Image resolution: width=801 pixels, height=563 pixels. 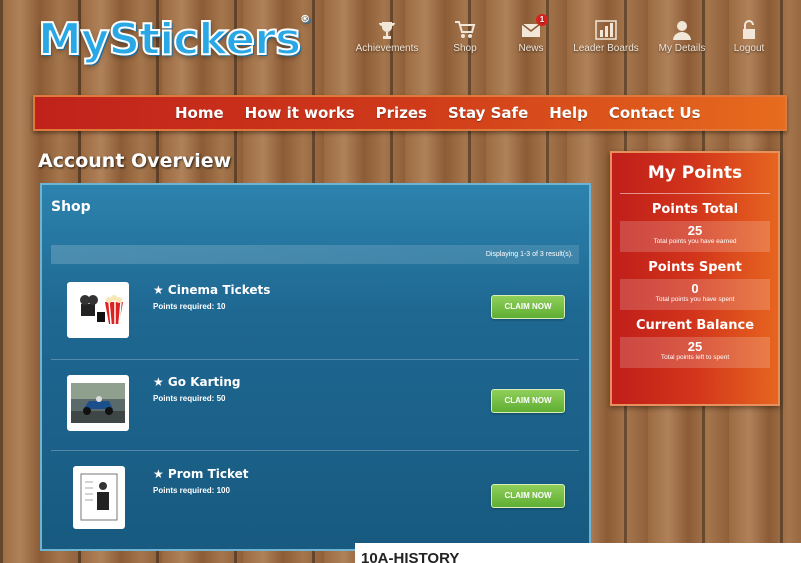 I want to click on topnav-label: Achievements, so click(x=387, y=48).